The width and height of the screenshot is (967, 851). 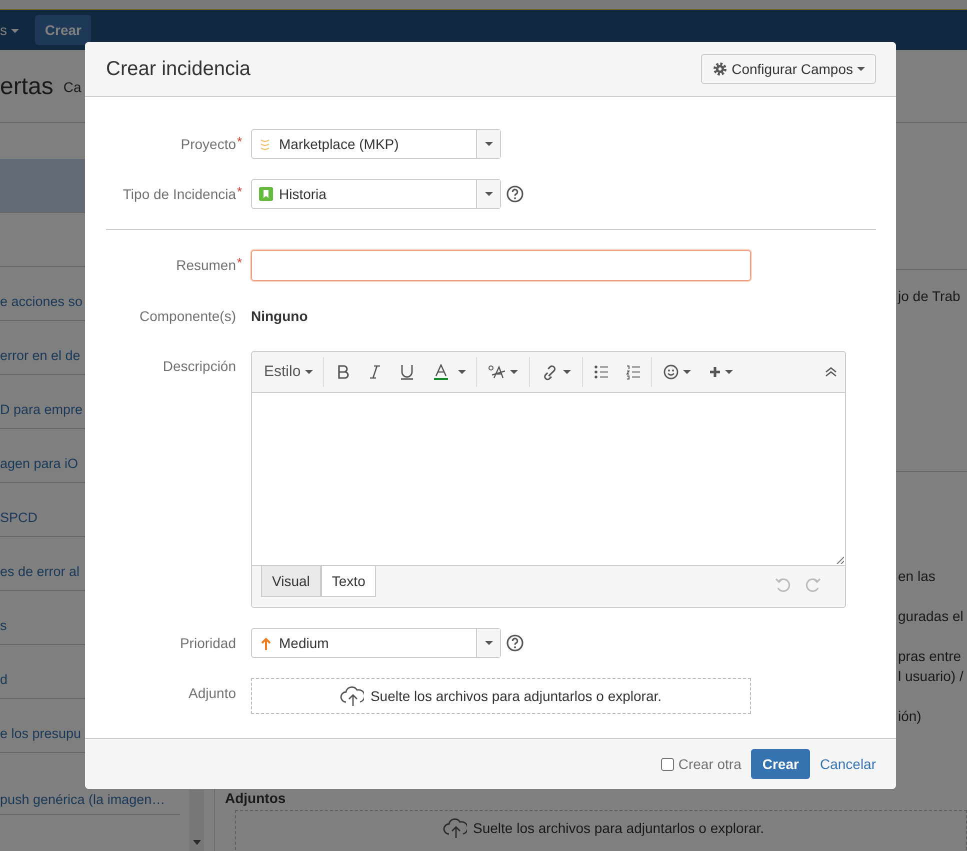 What do you see at coordinates (41, 410) in the screenshot?
I see `issue-link: D para empre` at bounding box center [41, 410].